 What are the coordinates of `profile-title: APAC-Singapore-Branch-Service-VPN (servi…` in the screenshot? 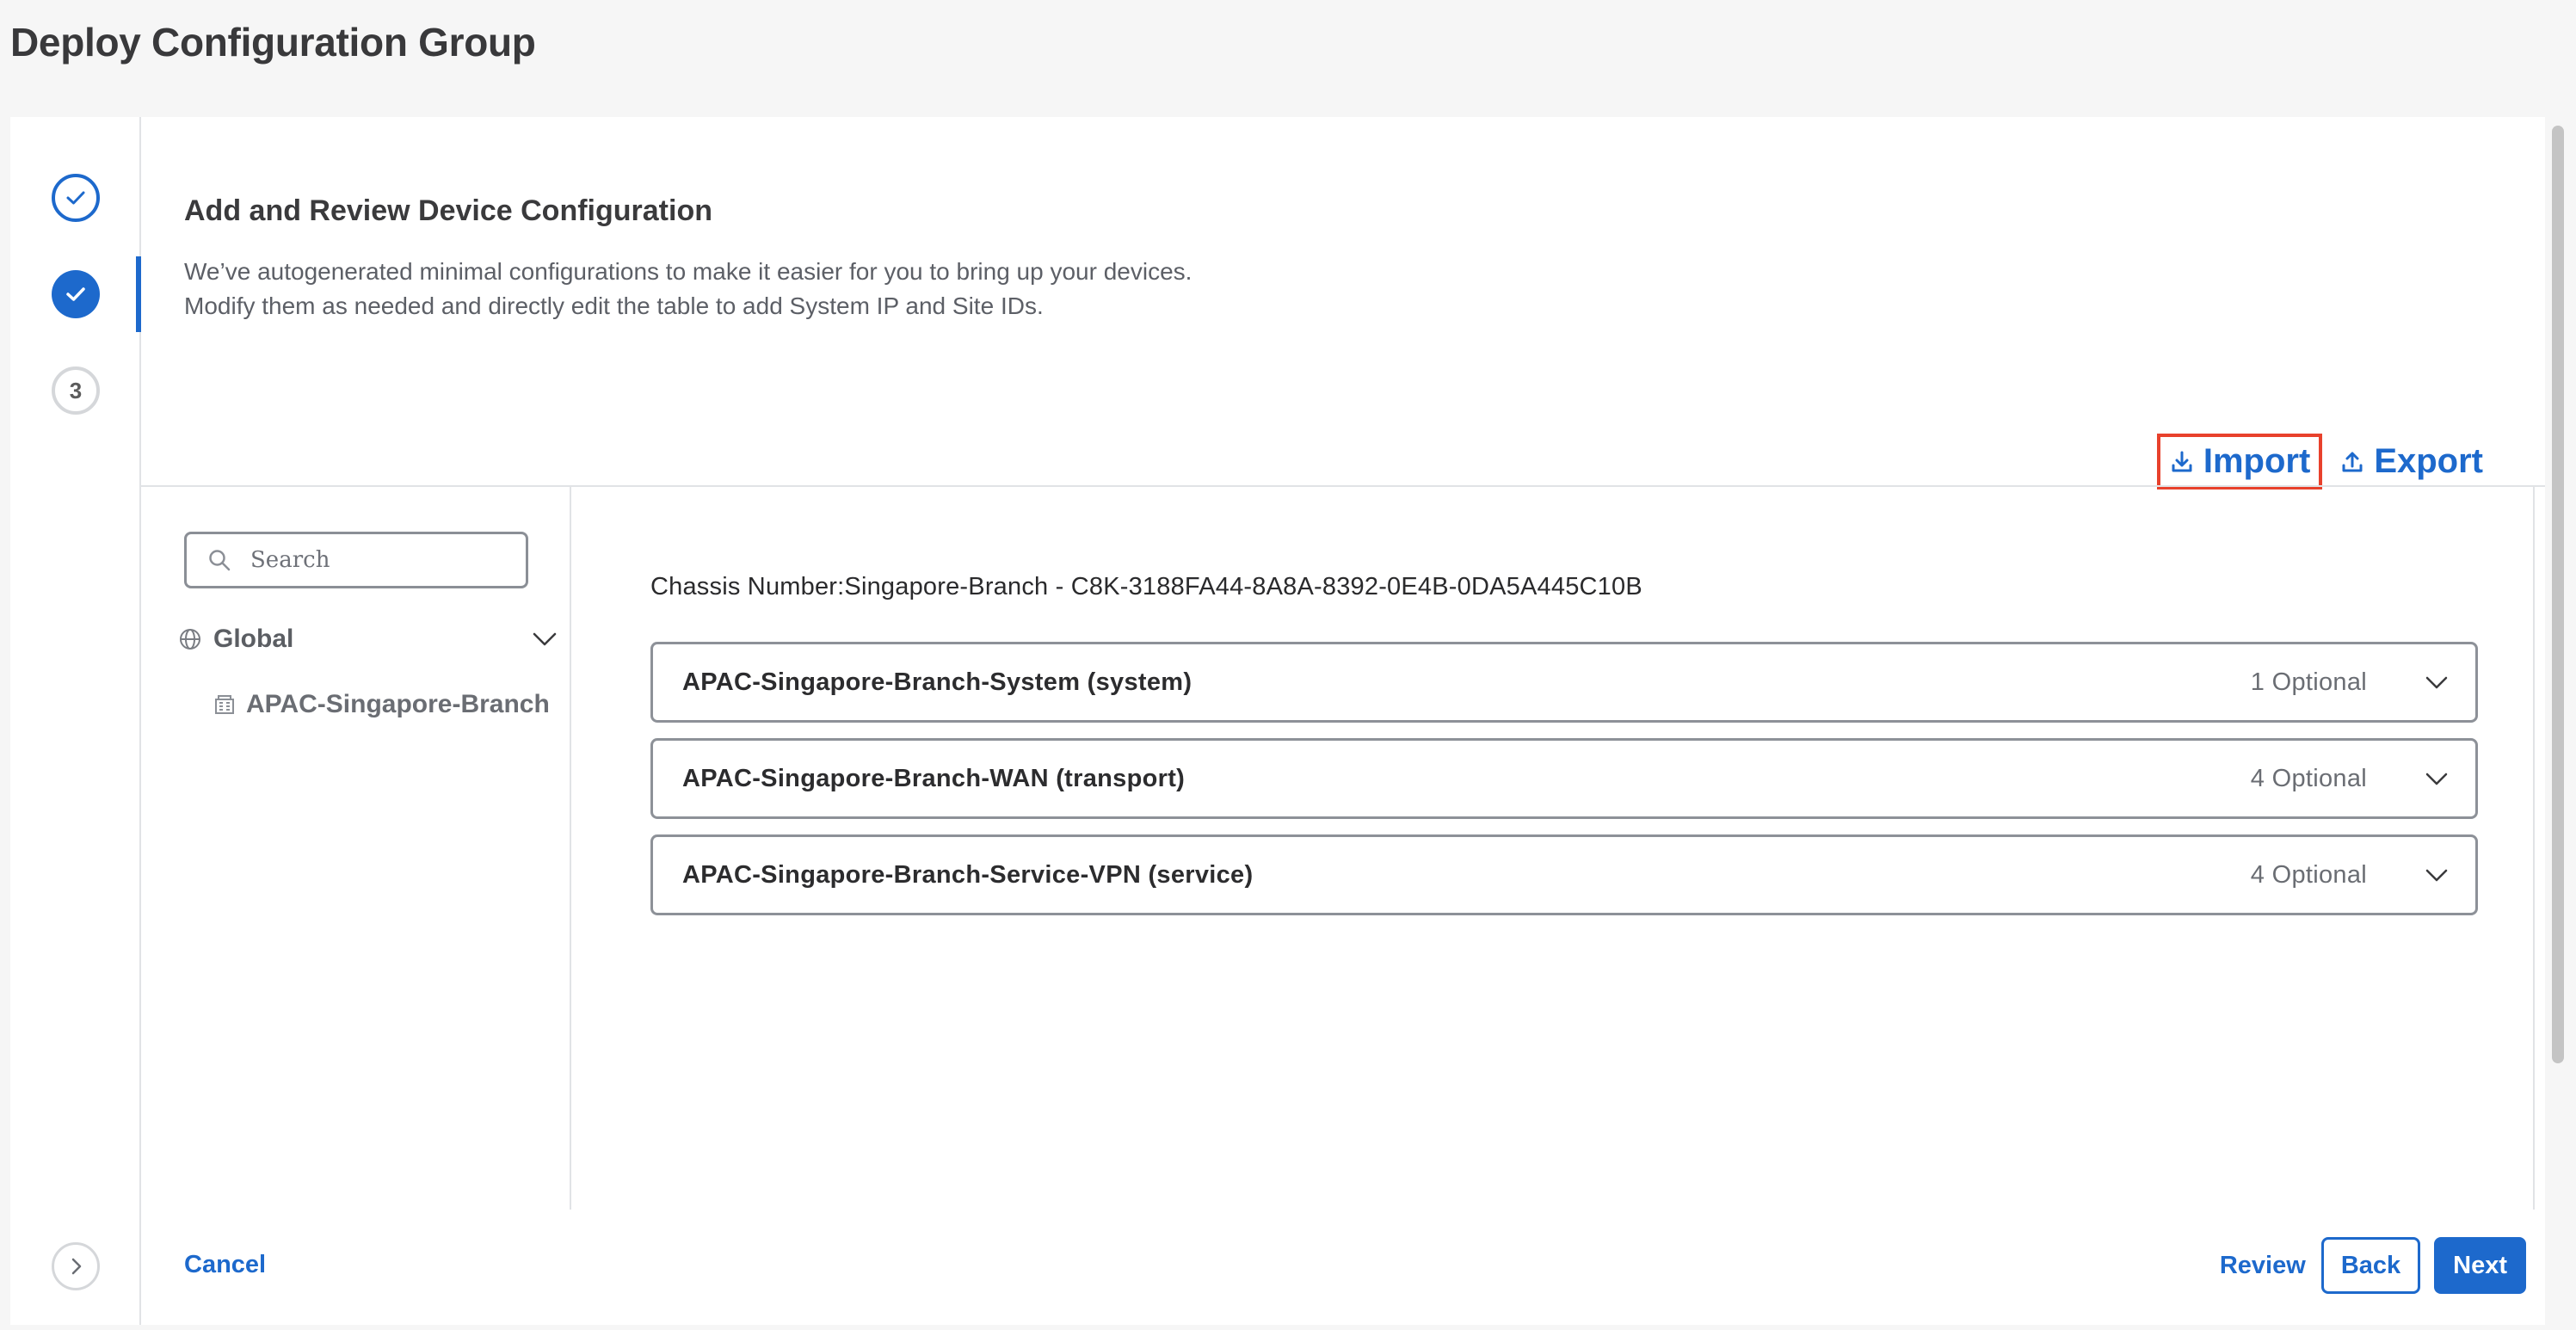 It's located at (968, 874).